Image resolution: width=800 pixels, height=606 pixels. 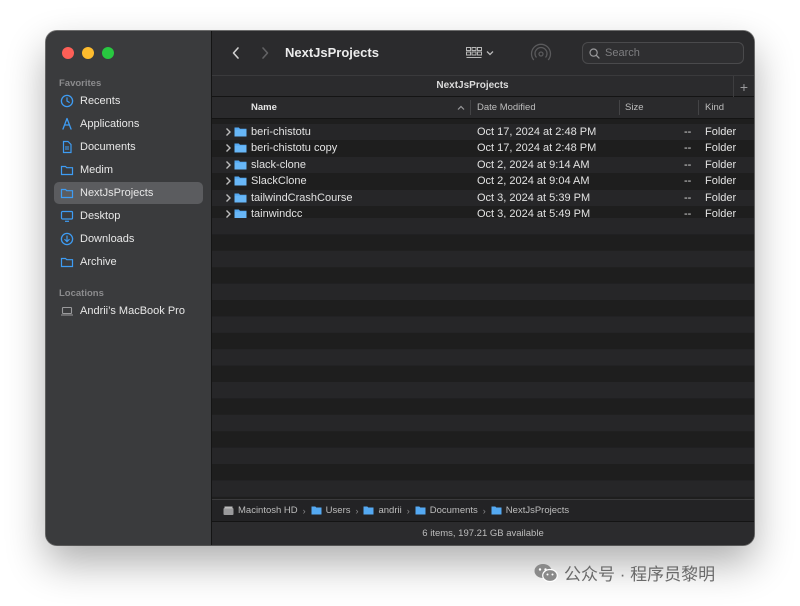 What do you see at coordinates (640, 574) in the screenshot?
I see `watermark-text: 公众号 · 程序员黎明` at bounding box center [640, 574].